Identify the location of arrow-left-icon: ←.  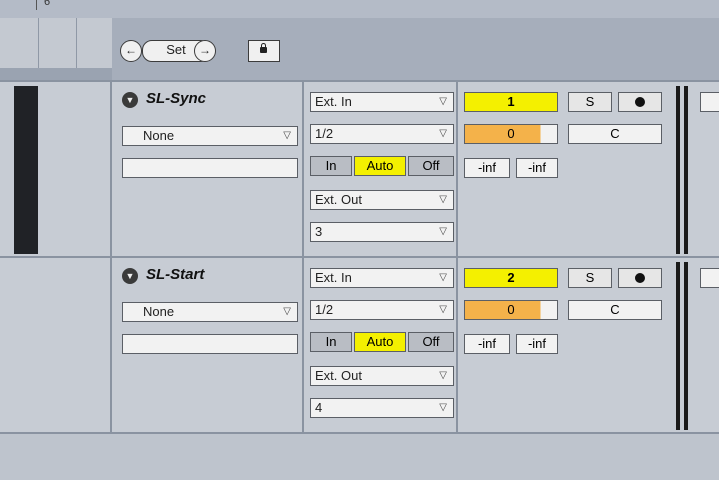
(131, 50).